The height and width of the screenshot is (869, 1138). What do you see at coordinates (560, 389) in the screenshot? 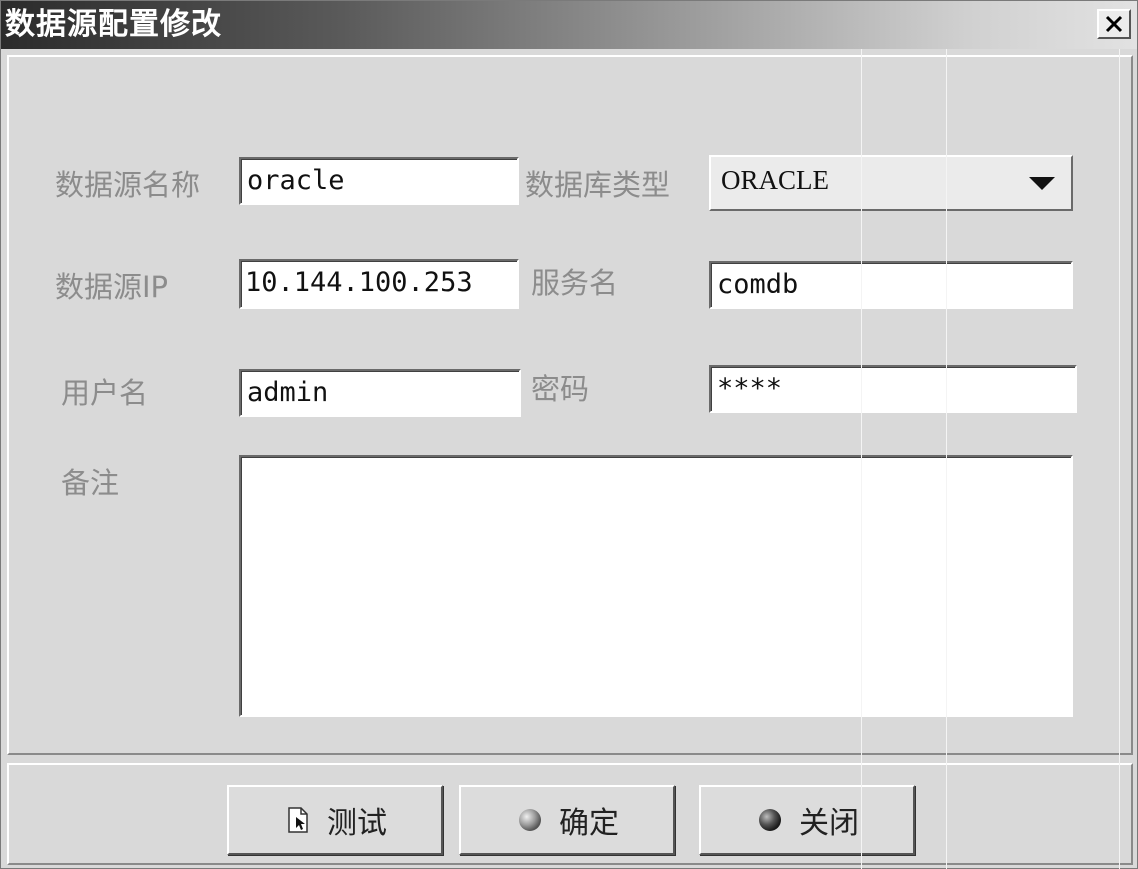
I see `password-label: 密码` at bounding box center [560, 389].